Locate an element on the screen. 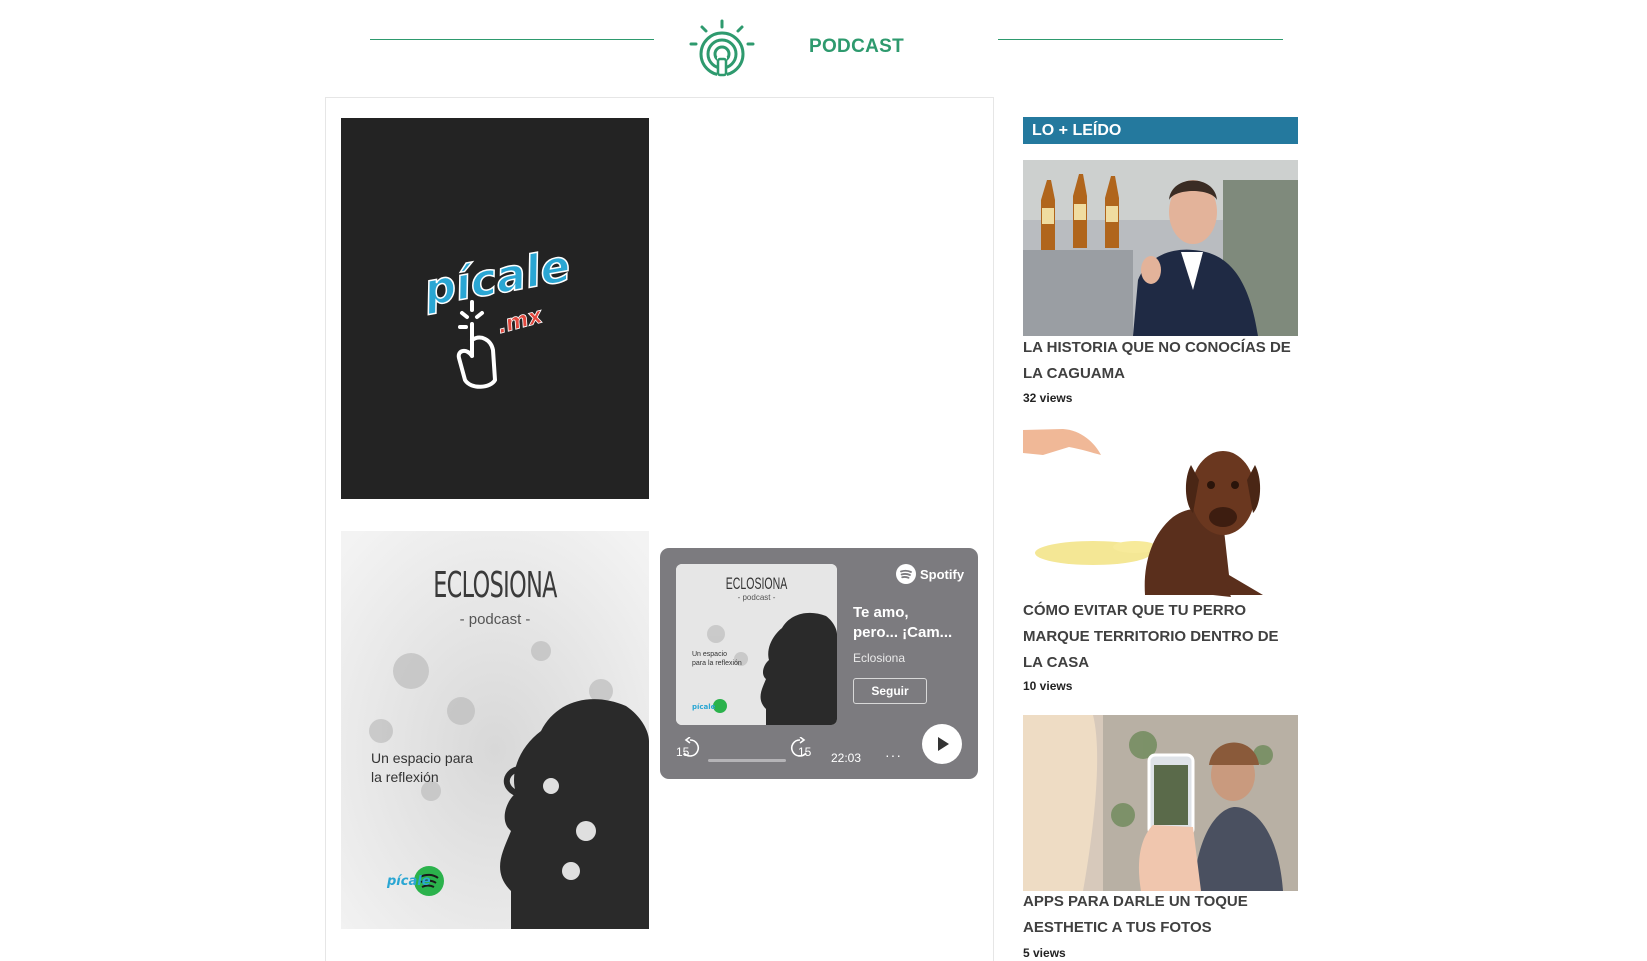 This screenshot has width=1647, height=961. eclosiona-tagline: Un espacio para la reflexión is located at coordinates (422, 767).